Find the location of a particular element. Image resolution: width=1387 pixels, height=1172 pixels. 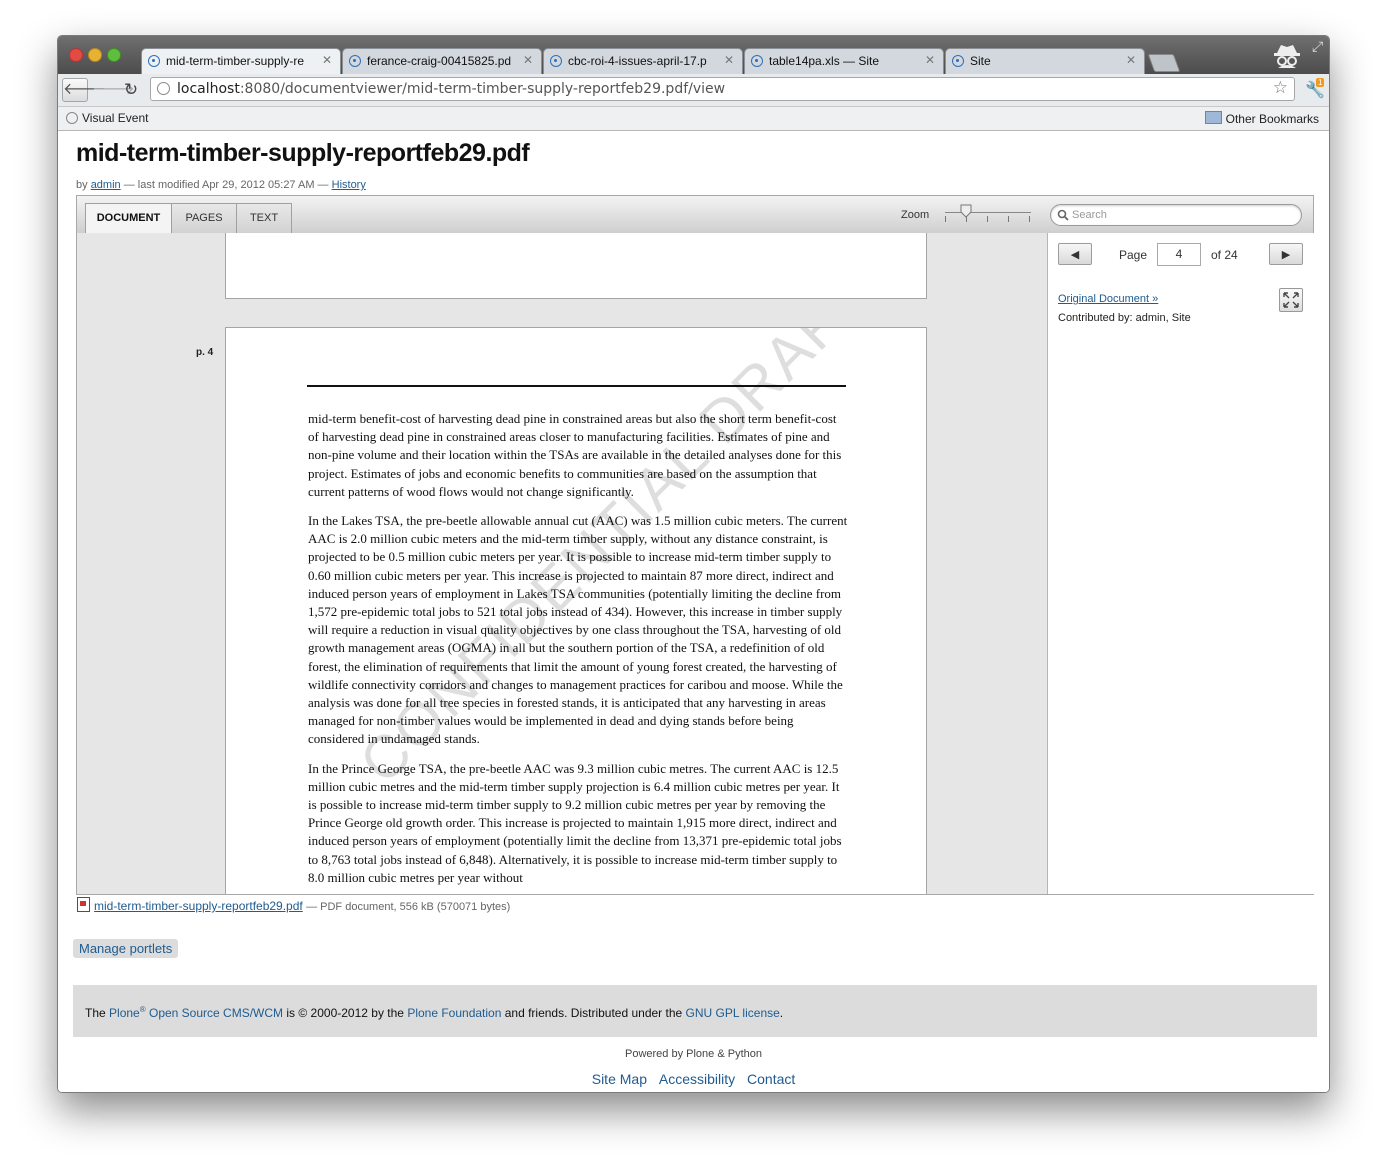

back-button: 🡐 is located at coordinates (84, 90).